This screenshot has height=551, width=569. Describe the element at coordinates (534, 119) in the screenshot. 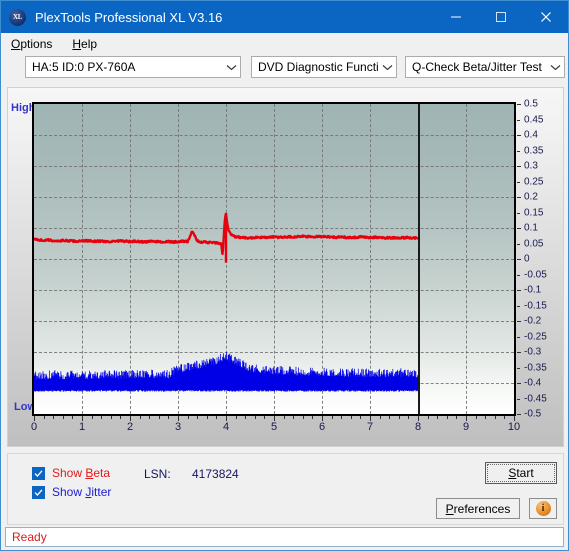

I see `y-axis-tick-label: 0.45` at that location.